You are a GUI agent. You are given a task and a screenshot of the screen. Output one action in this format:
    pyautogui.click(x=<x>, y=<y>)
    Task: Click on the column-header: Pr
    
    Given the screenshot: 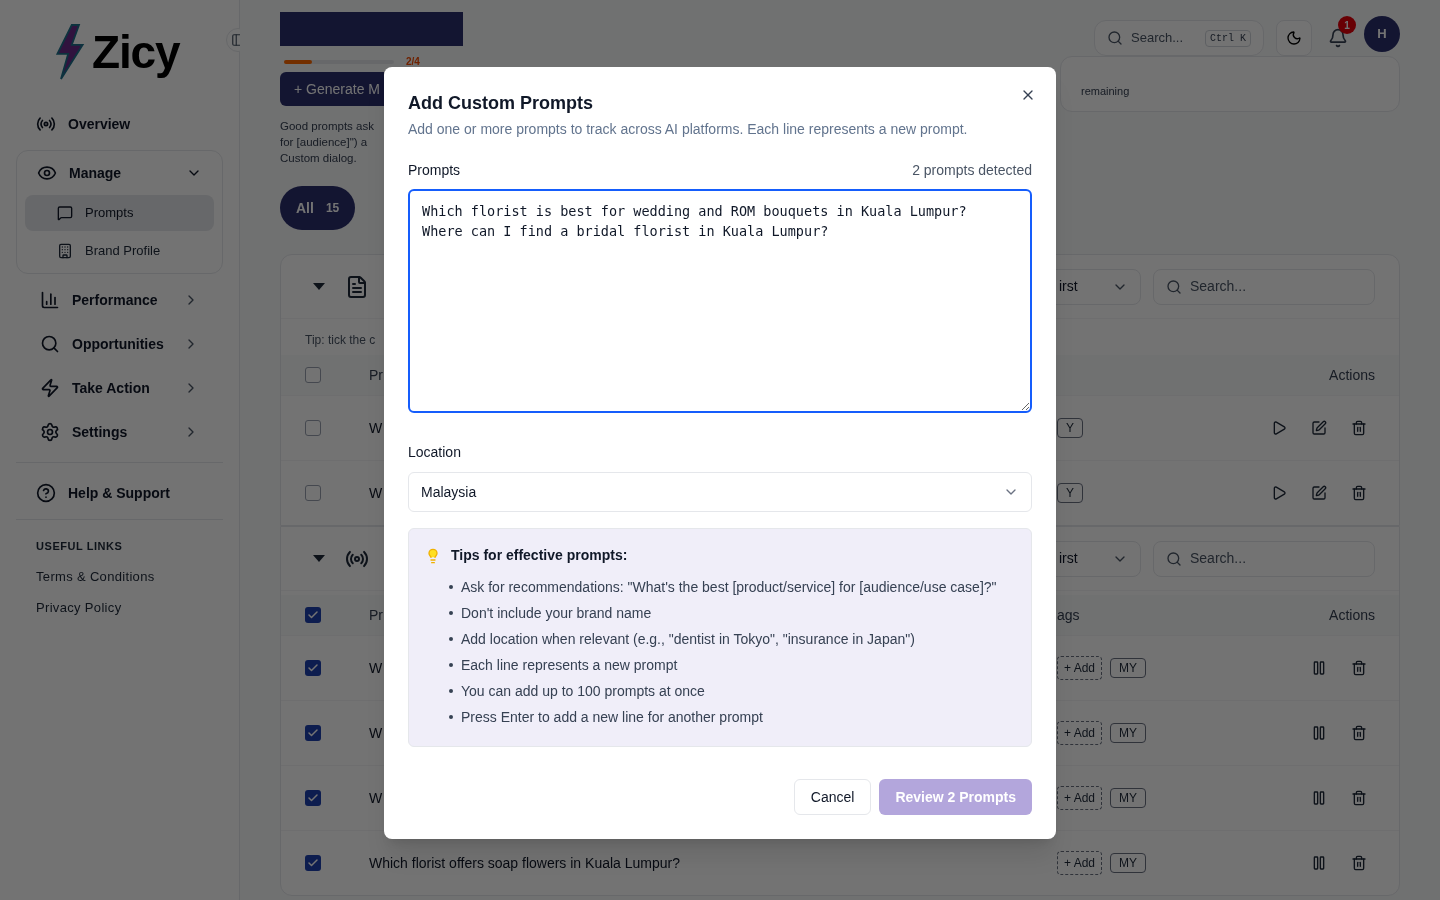 What is the action you would take?
    pyautogui.click(x=376, y=615)
    